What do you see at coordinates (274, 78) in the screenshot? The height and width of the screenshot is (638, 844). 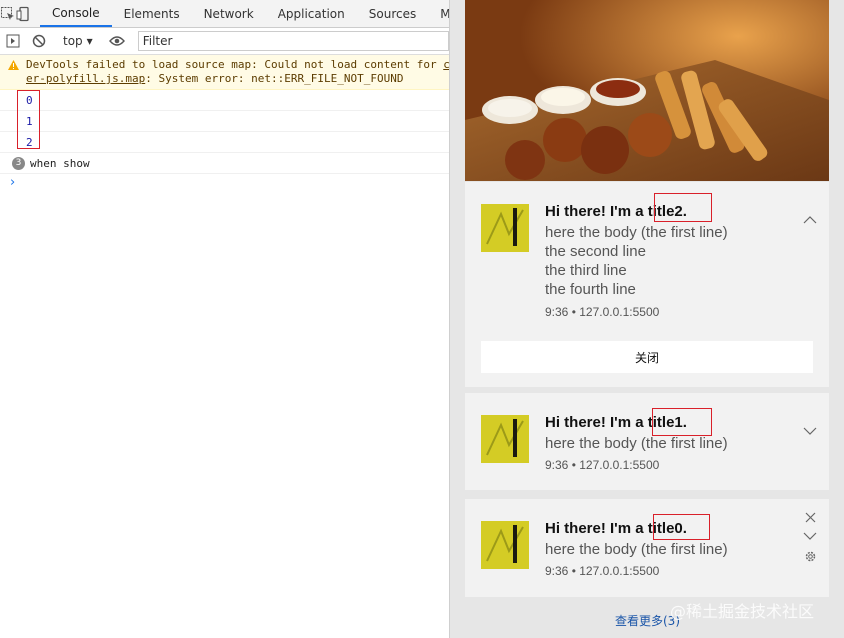 I see `warning-suffix: : System error: net::ERR_FILE_NOT_FOUND` at bounding box center [274, 78].